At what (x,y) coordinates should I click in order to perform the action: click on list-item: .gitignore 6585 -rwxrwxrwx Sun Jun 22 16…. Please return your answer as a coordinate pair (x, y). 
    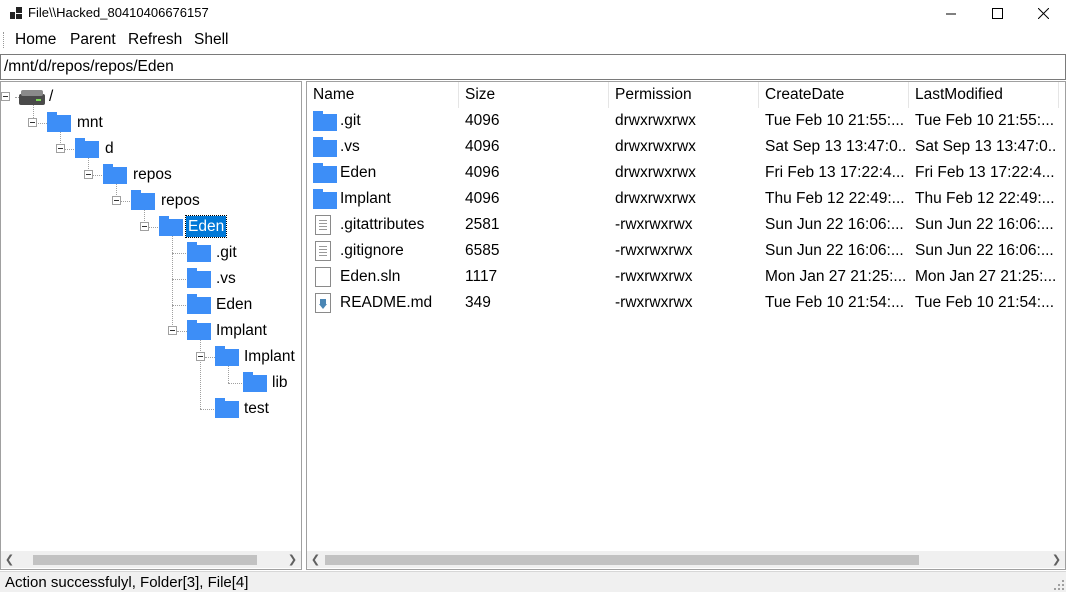
    Looking at the image, I should click on (686, 251).